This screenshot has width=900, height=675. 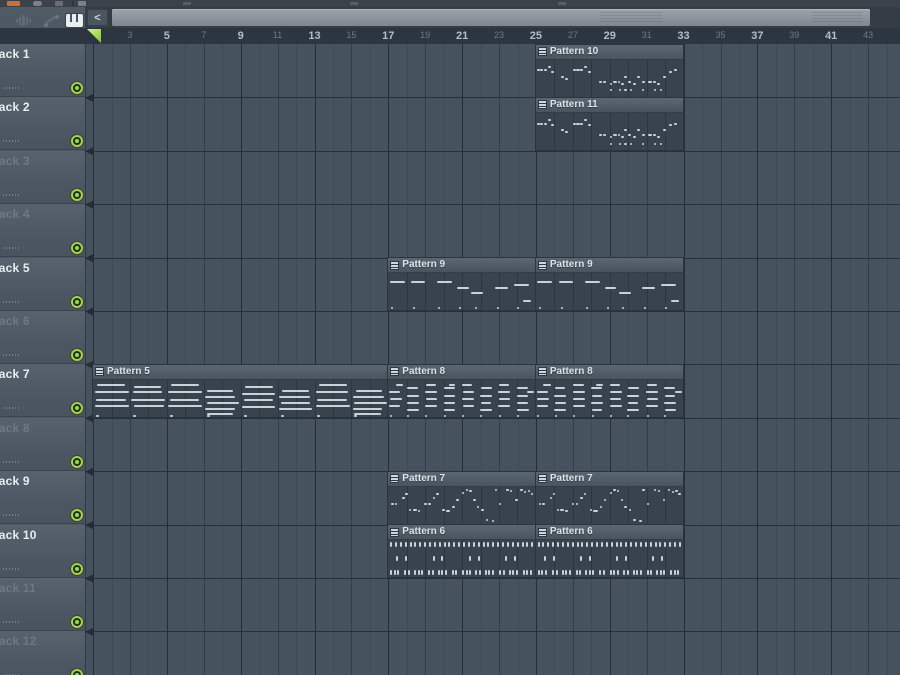 I want to click on track-header-row: Track 2, so click(x=42, y=124).